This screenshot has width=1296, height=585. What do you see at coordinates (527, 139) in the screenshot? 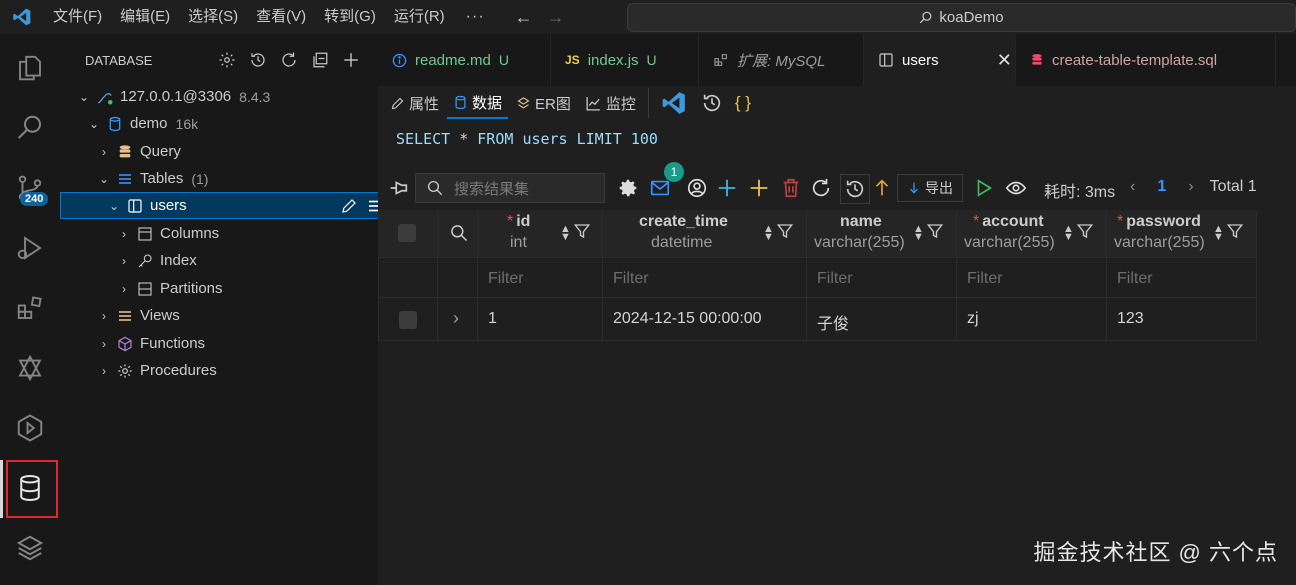
I see `sql-statement: SELECT * FROM users LIMIT 100` at bounding box center [527, 139].